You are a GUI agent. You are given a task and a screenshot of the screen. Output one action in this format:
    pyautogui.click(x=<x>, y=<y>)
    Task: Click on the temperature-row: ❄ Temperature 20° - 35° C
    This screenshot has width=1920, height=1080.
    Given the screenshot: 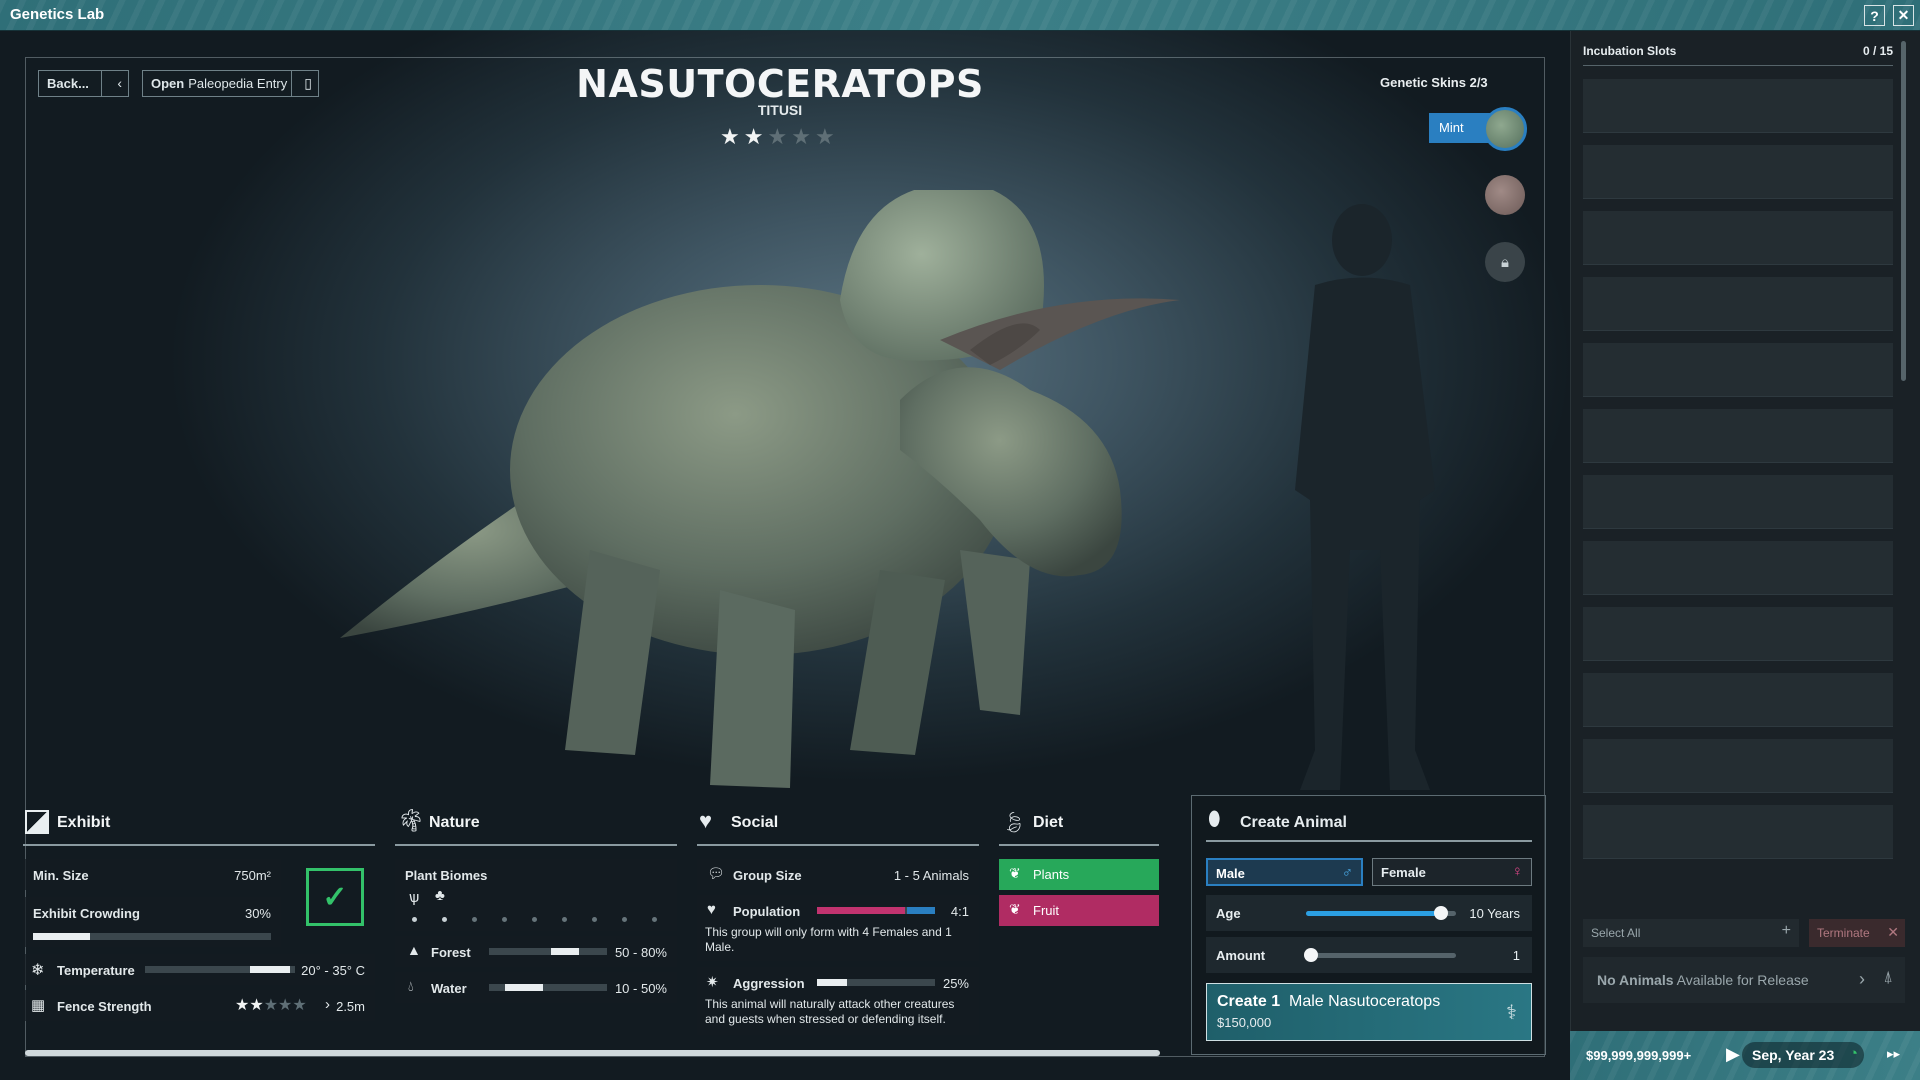 What is the action you would take?
    pyautogui.click(x=199, y=969)
    